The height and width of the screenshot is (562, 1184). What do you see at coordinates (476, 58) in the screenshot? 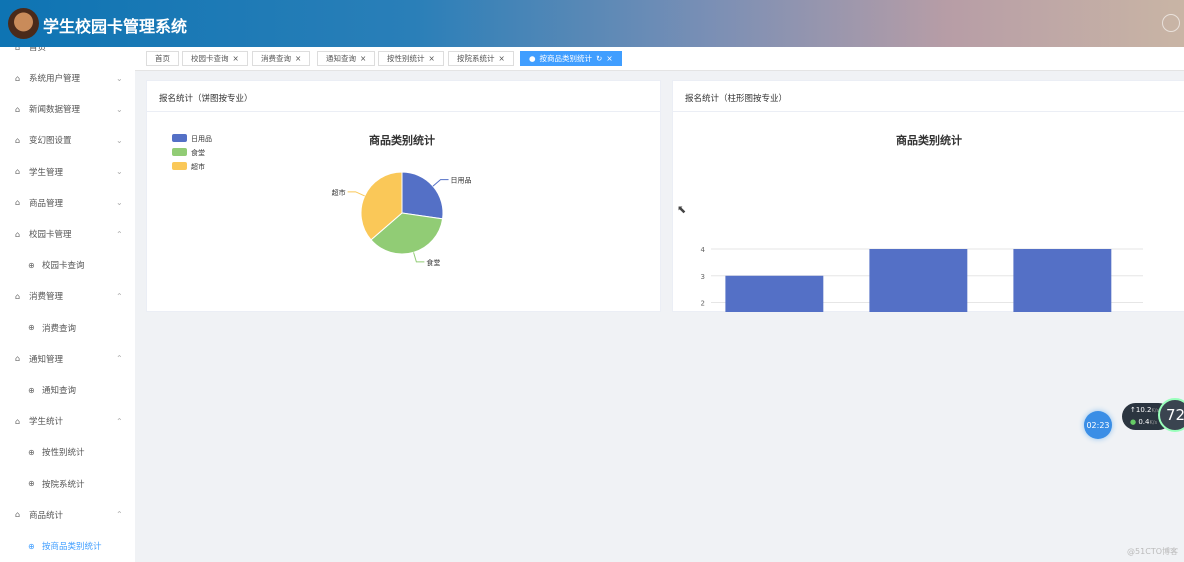
I see `tab-label: 按院系统计` at bounding box center [476, 58].